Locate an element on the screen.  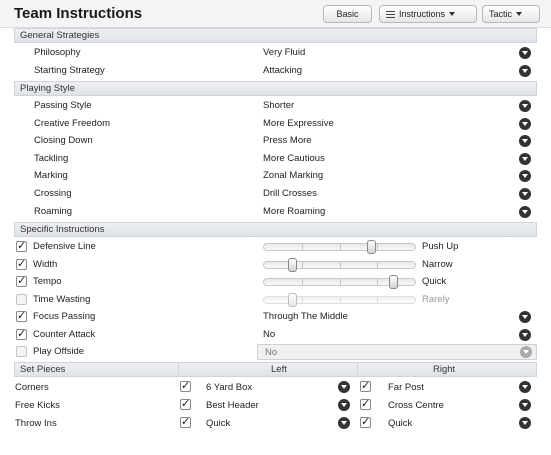
value-corners-left: 6 Yard Box is located at coordinates (229, 387).